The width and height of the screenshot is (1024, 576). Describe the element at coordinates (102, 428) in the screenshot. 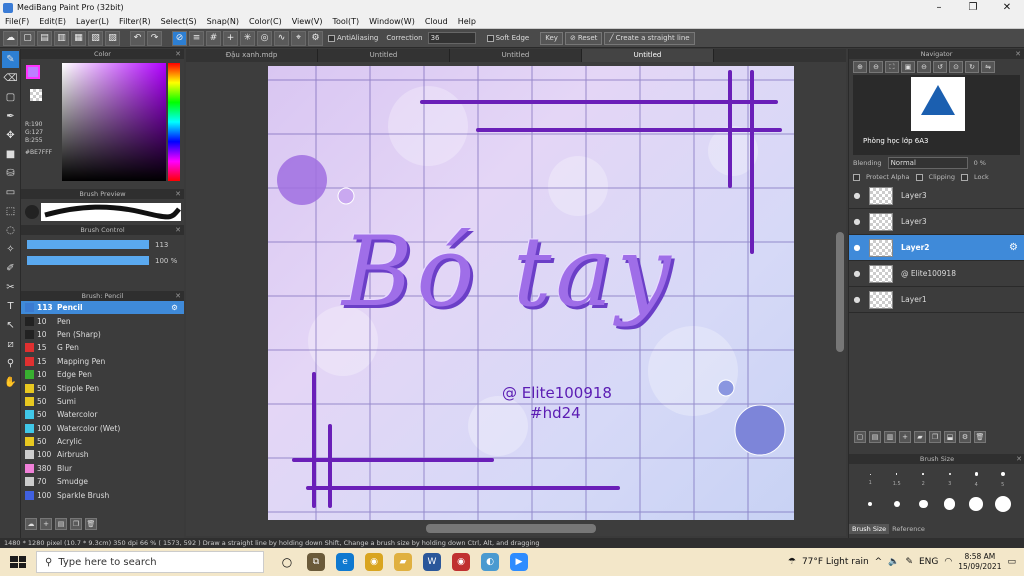

I see `brush-item: 100 Watercolor (Wet)` at that location.